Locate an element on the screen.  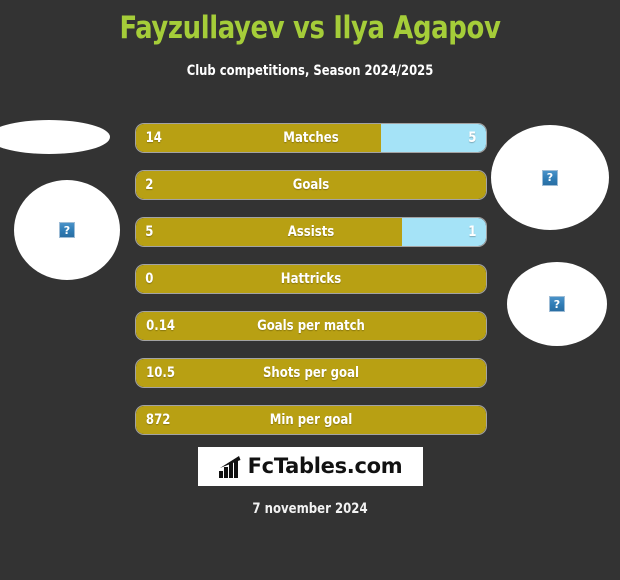
bar-chart-arrow-icon is located at coordinates (229, 466).